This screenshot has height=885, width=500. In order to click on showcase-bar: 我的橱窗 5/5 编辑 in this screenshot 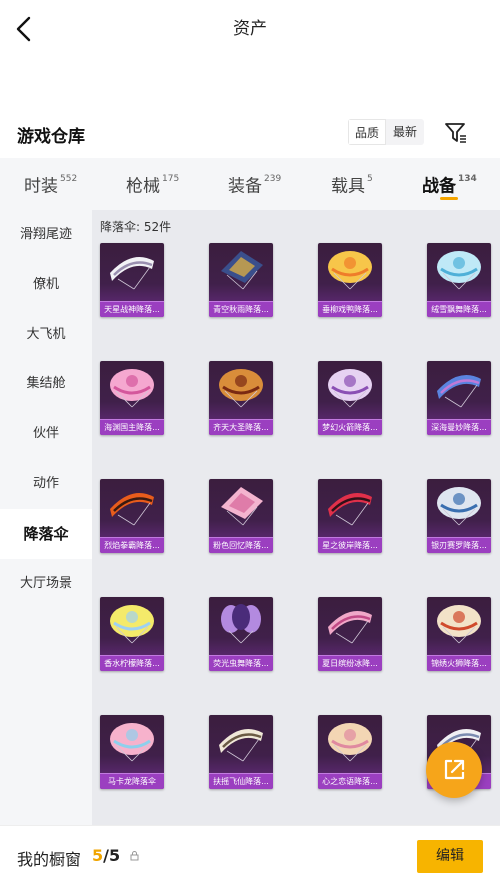, I will do `click(250, 855)`.